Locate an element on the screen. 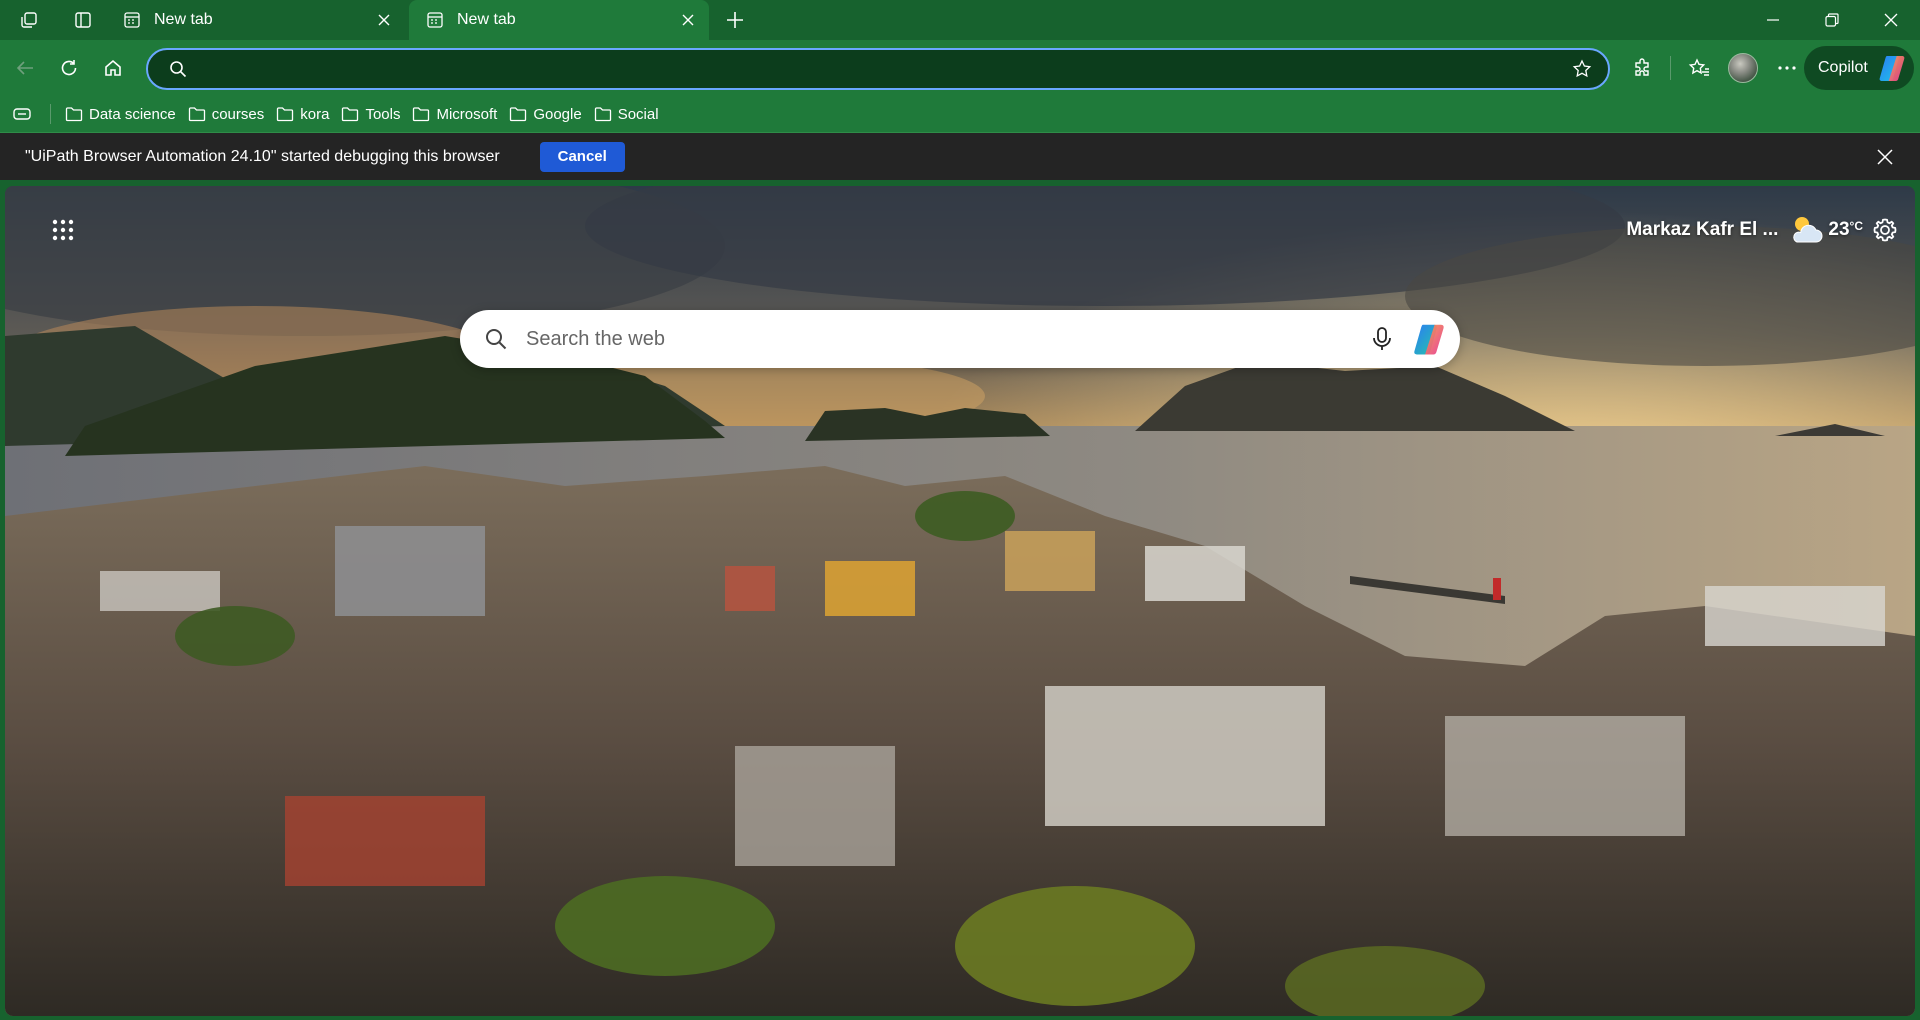  toolbar-divider is located at coordinates (1670, 68).